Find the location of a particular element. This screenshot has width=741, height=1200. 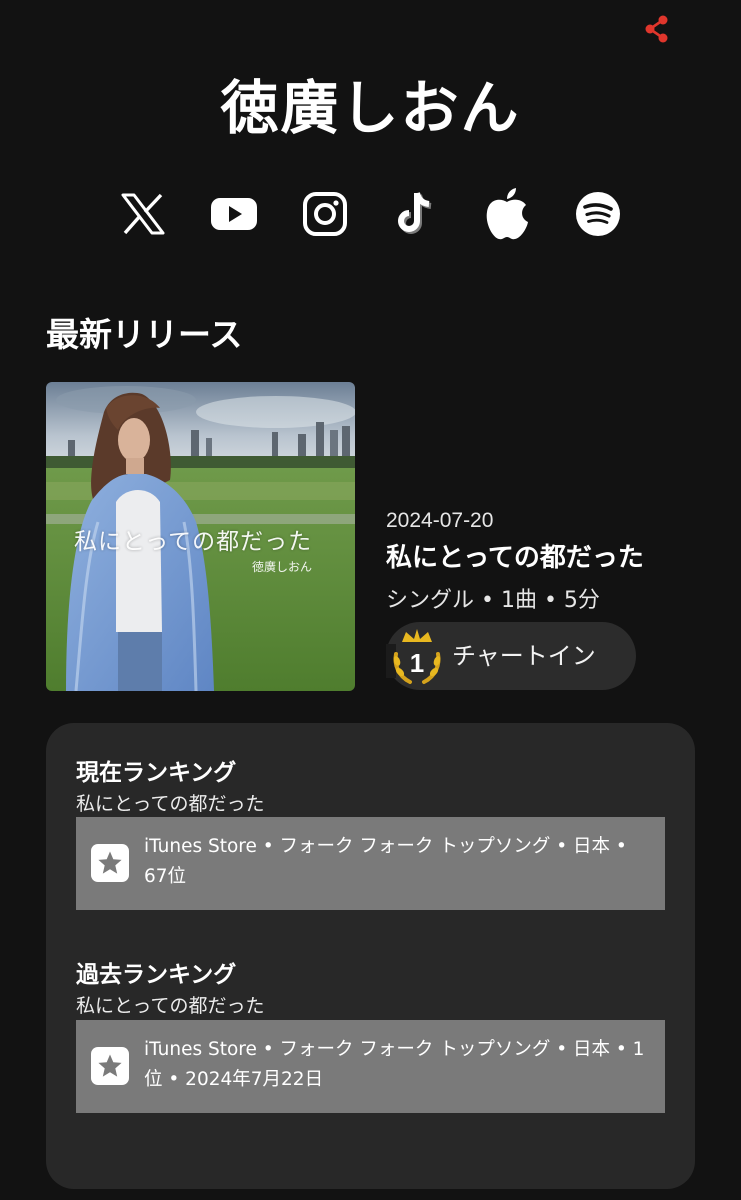

spotify-link is located at coordinates (598, 214).